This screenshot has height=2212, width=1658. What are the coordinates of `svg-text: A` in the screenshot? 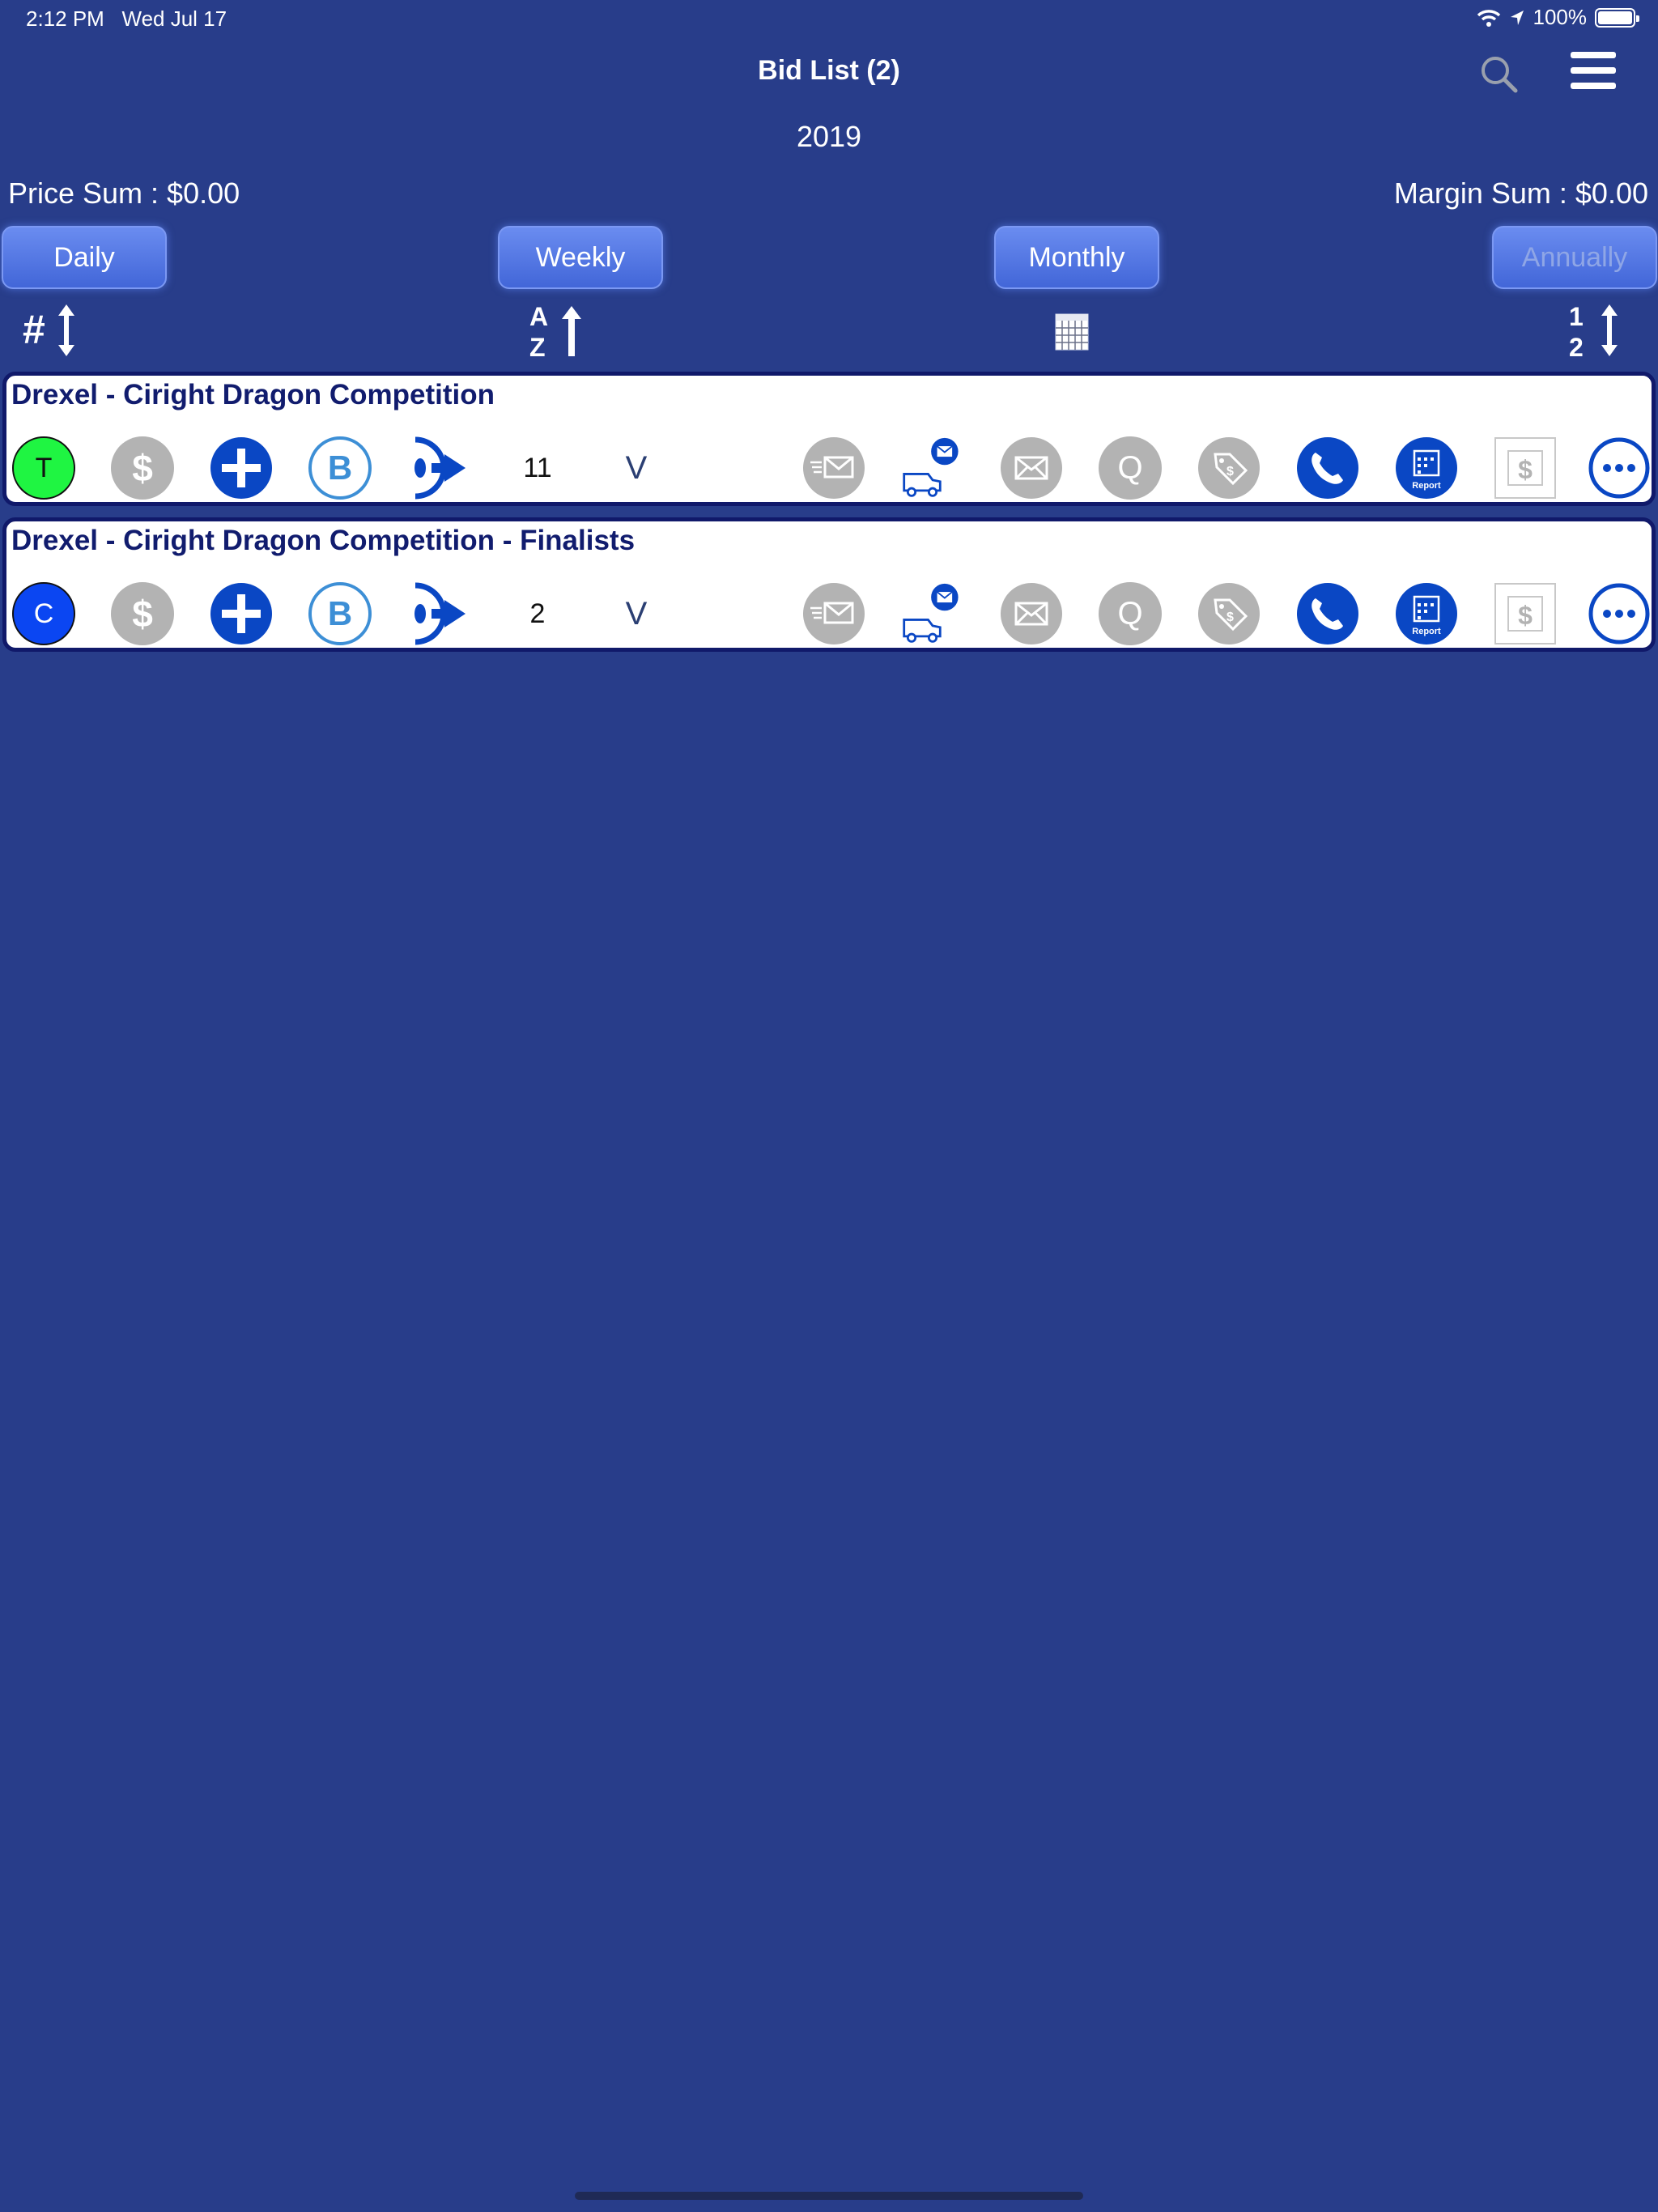 It's located at (538, 316).